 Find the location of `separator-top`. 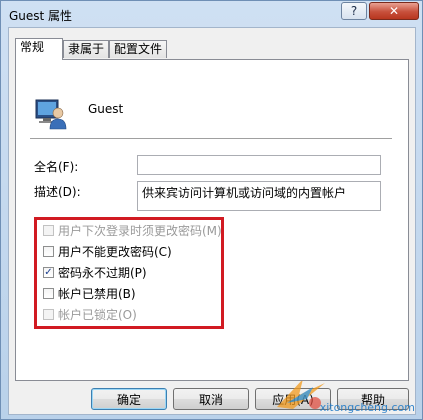

separator-top is located at coordinates (211, 139).